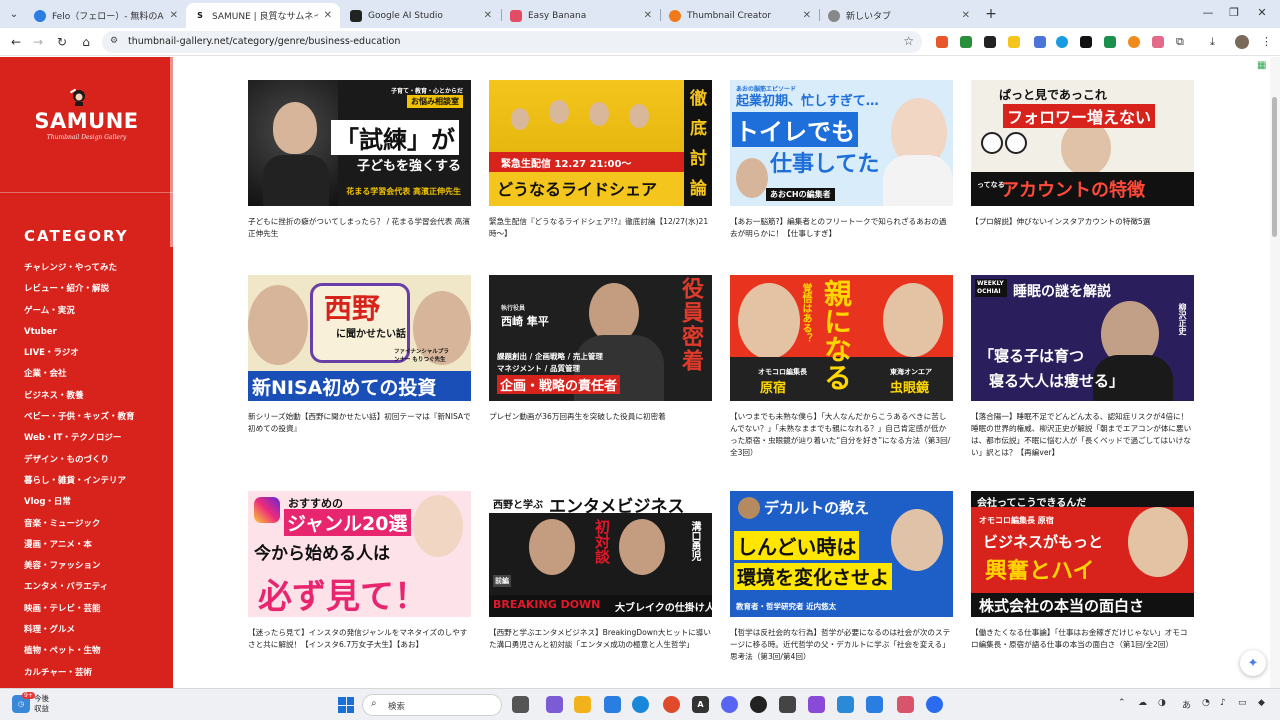  Describe the element at coordinates (79, 505) in the screenshot. I see `category-item: Vlog・日常` at that location.